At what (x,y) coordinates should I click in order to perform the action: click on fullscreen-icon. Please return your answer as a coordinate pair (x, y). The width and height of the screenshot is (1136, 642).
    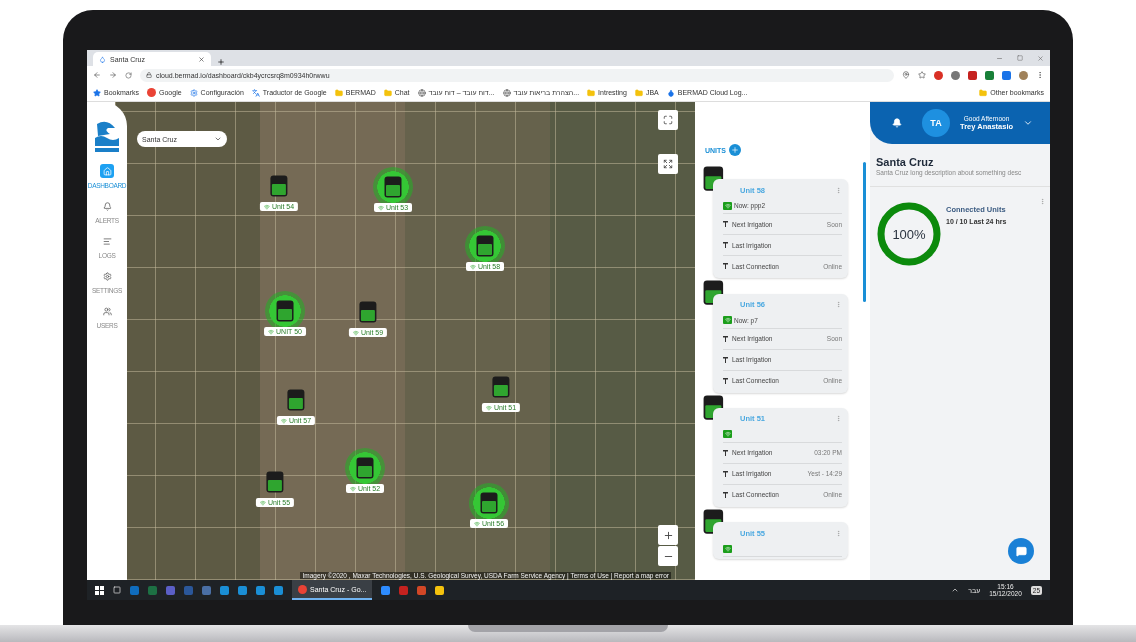
    Looking at the image, I should click on (668, 120).